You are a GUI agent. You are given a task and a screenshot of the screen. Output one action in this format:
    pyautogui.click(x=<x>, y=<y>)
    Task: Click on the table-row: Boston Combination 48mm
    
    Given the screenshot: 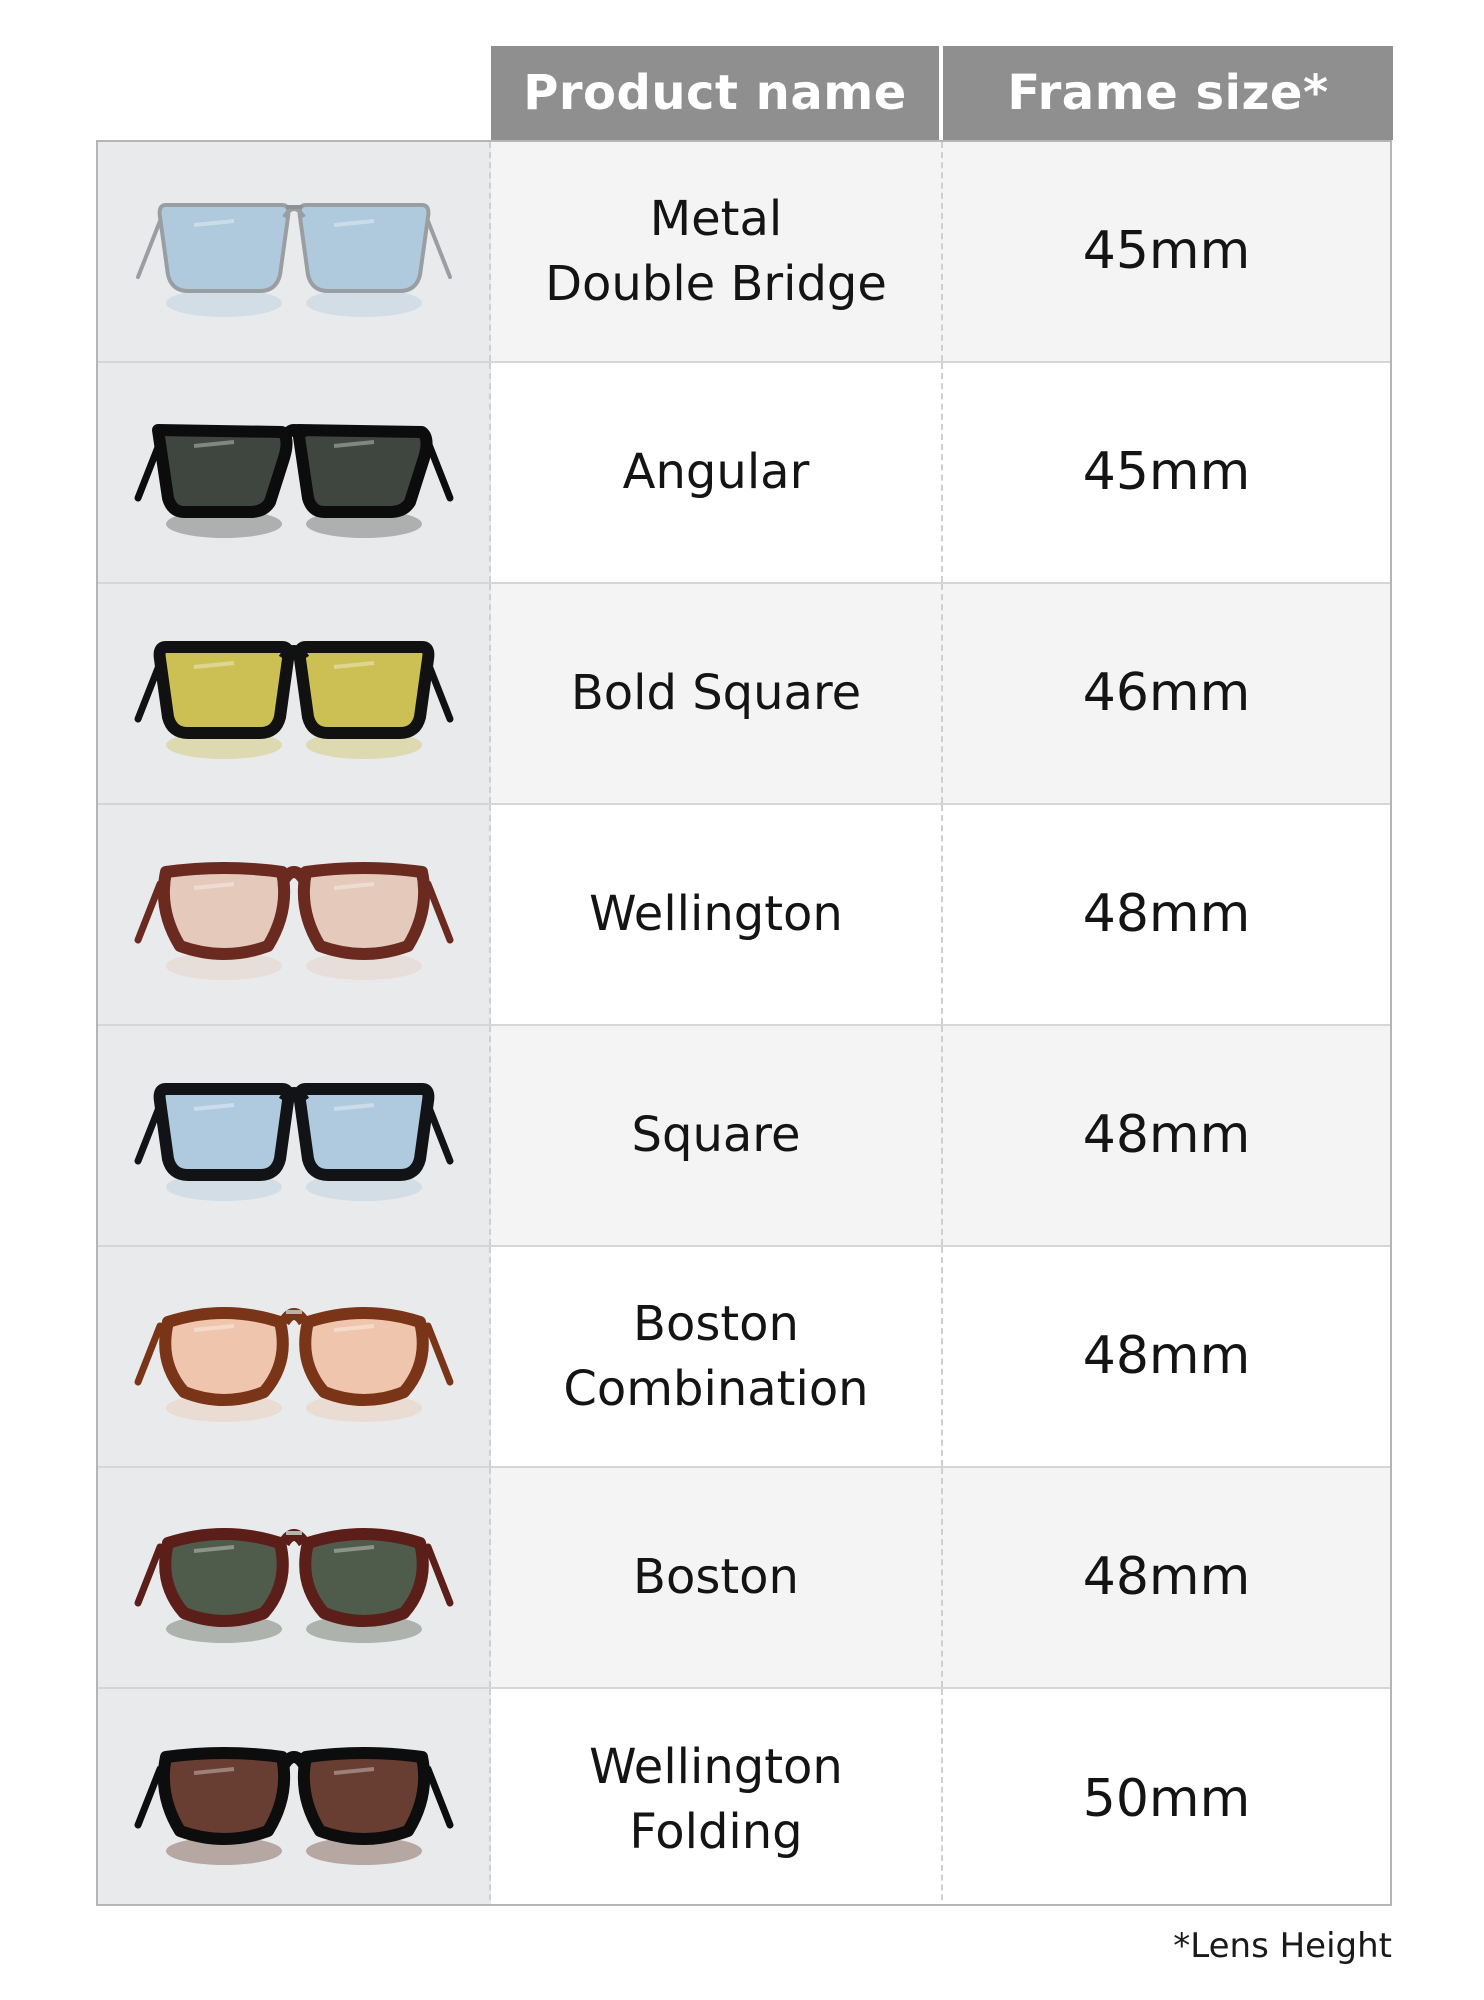 What is the action you would take?
    pyautogui.click(x=744, y=1357)
    